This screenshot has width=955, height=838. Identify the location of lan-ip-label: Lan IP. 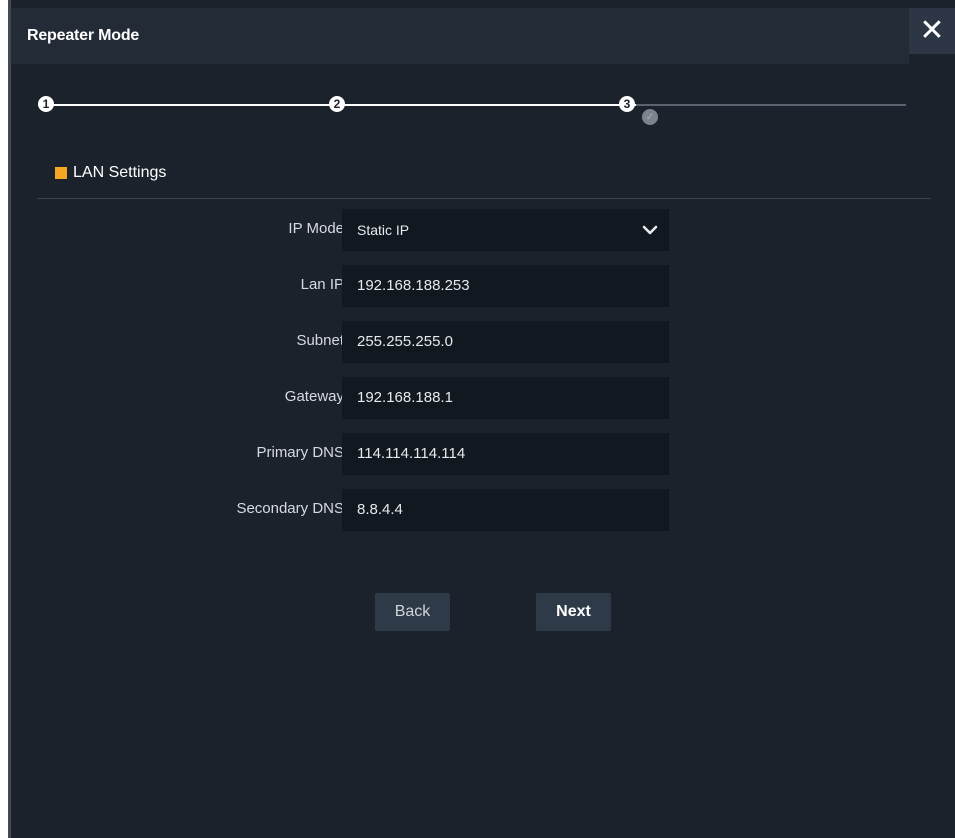
(322, 284).